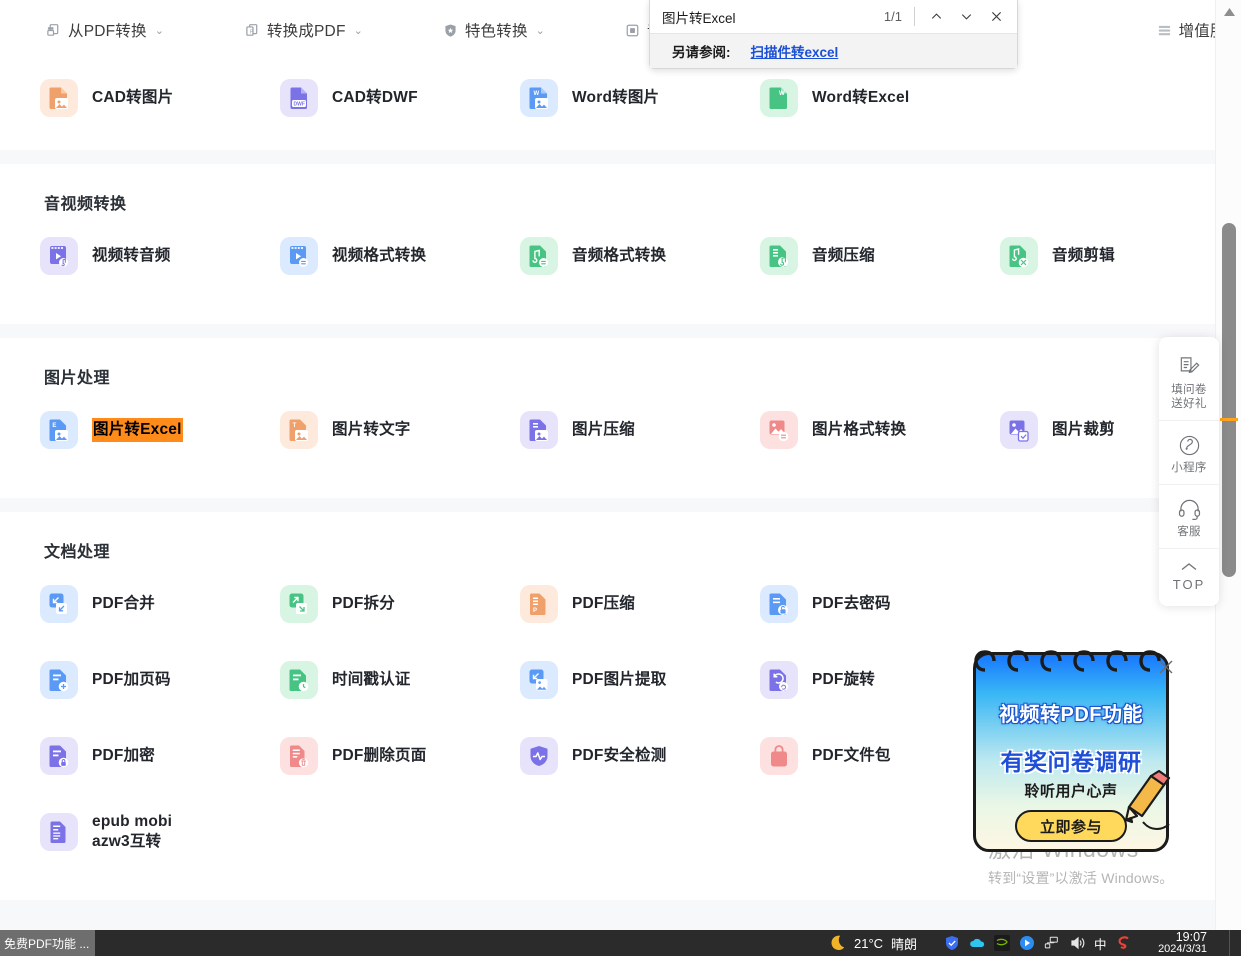 This screenshot has width=1241, height=956. I want to click on nav-item-to-pdf: P 转换成PDF ⌄, so click(304, 30).